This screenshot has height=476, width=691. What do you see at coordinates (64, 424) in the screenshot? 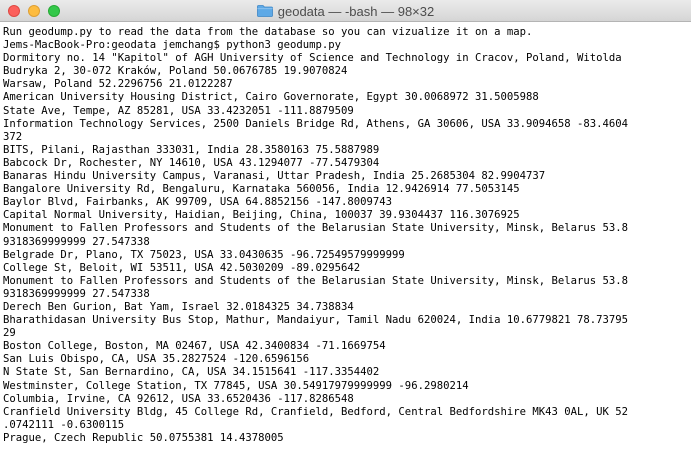
I see `terminal-line: .0742111 -0.6300115` at bounding box center [64, 424].